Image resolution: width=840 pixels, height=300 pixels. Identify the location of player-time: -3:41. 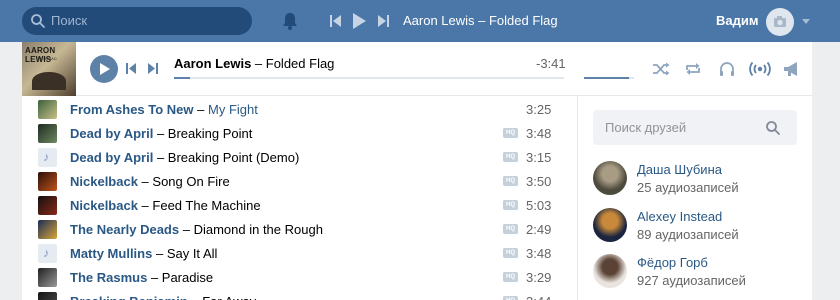
(551, 63).